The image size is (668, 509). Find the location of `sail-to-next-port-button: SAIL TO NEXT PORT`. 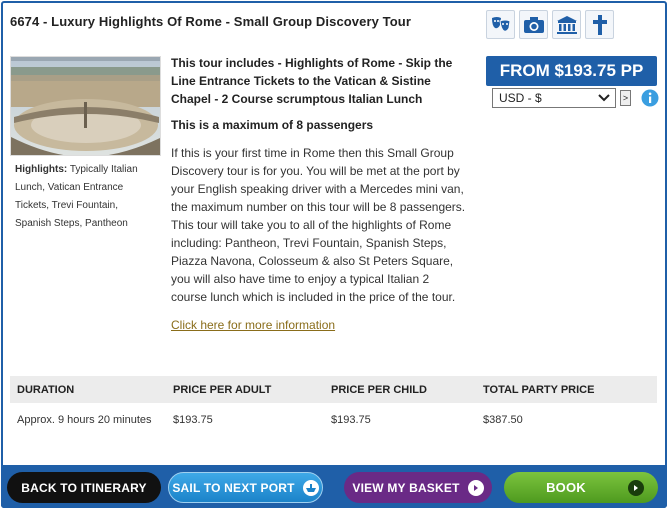

sail-to-next-port-button: SAIL TO NEXT PORT is located at coordinates (245, 487).